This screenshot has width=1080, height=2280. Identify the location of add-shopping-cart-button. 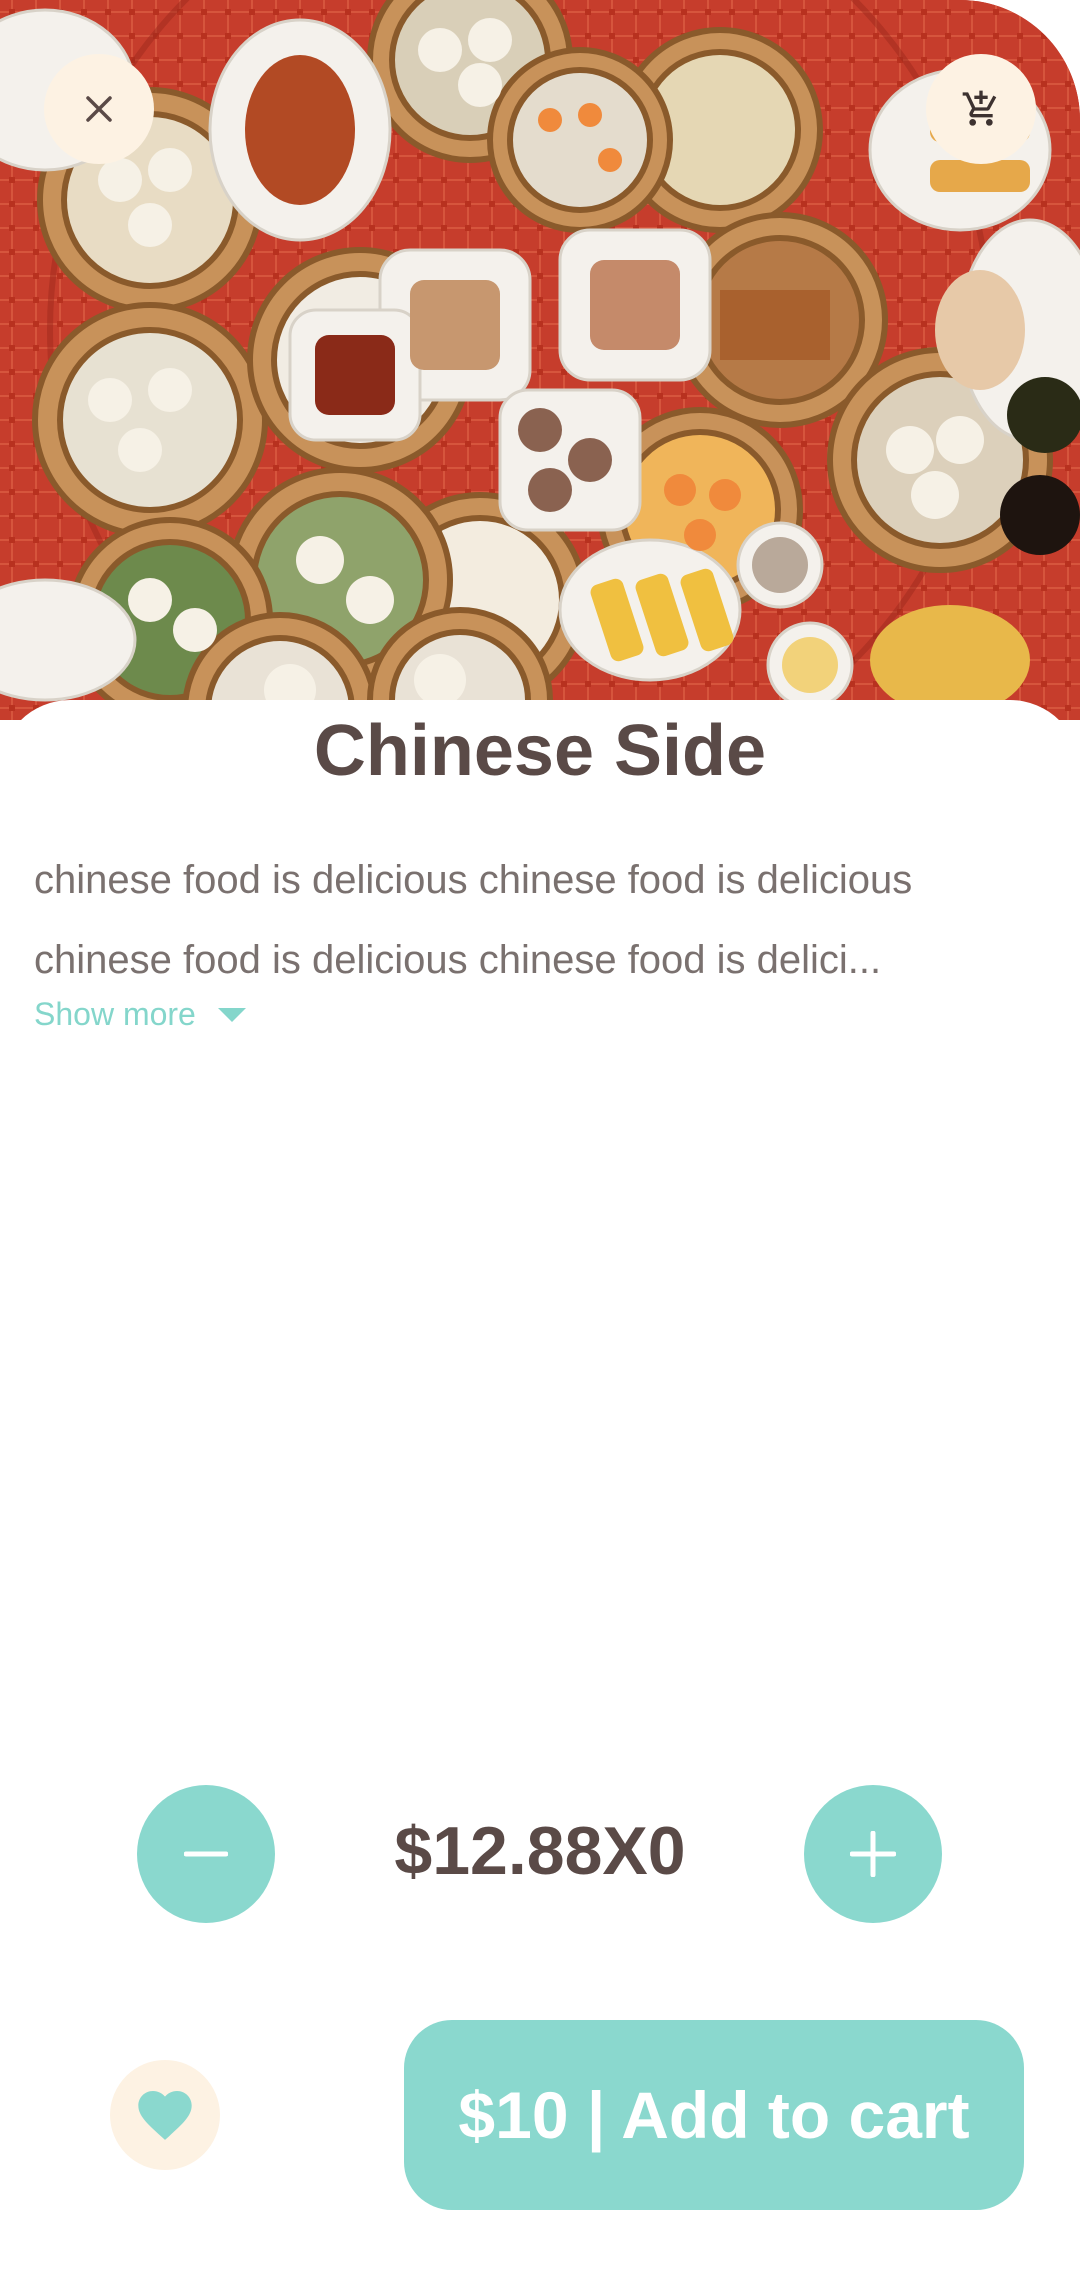
(981, 109).